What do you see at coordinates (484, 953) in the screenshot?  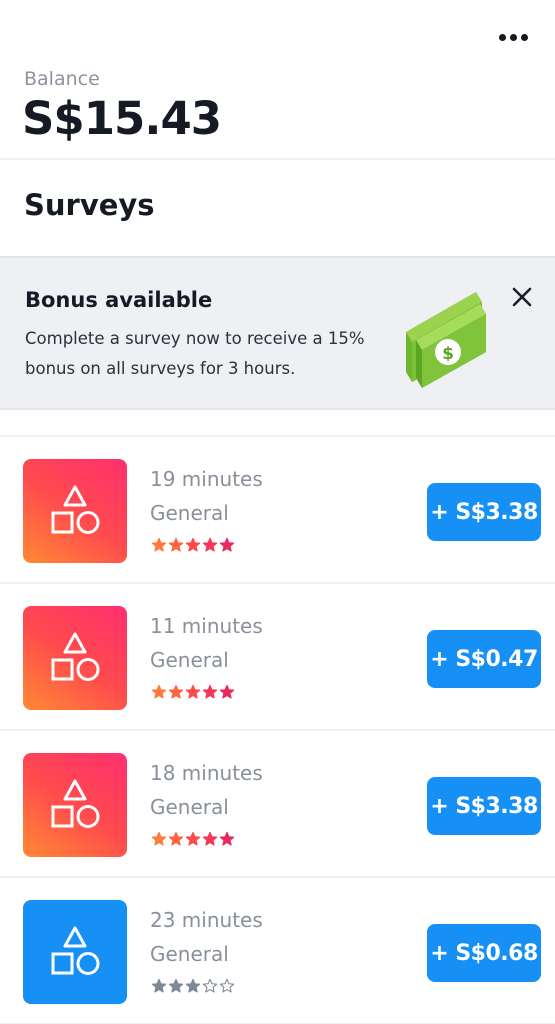 I see `survey-payout-button: + S$0.68` at bounding box center [484, 953].